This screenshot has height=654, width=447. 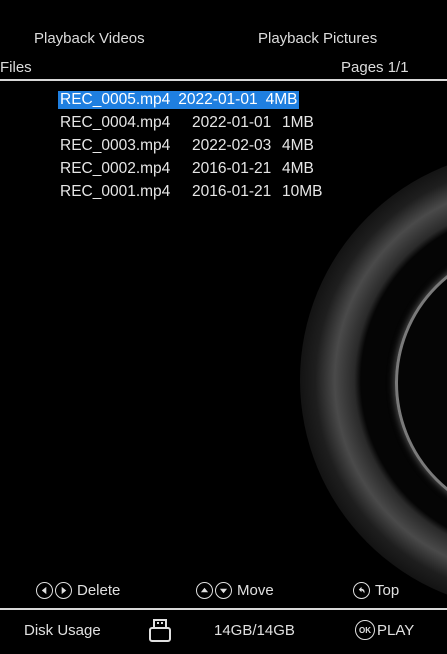 I want to click on right-circle-icon, so click(x=63, y=590).